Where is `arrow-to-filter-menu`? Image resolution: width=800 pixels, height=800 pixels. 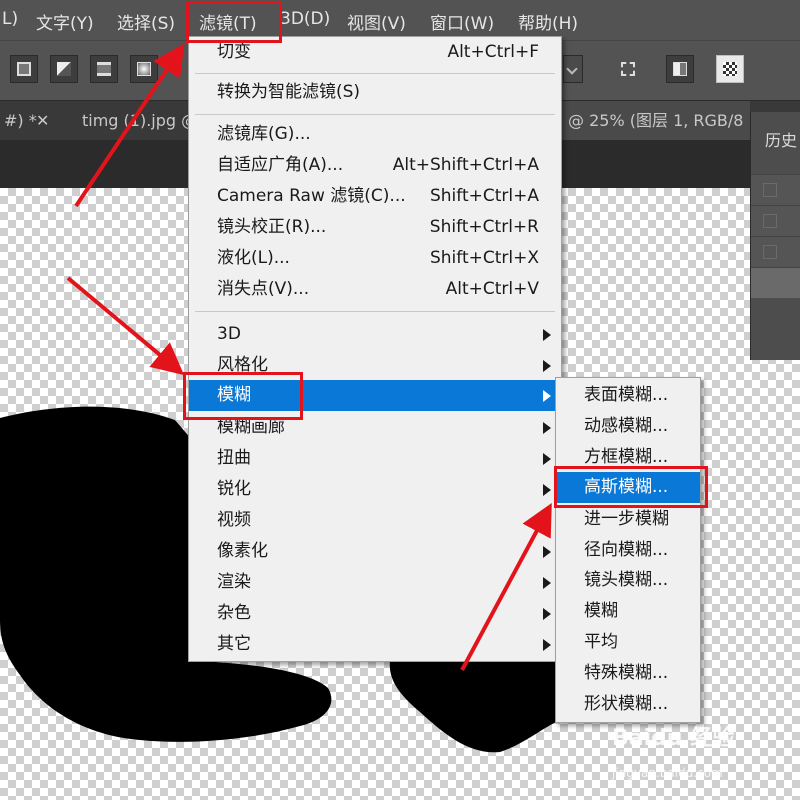 arrow-to-filter-menu is located at coordinates (129, 125).